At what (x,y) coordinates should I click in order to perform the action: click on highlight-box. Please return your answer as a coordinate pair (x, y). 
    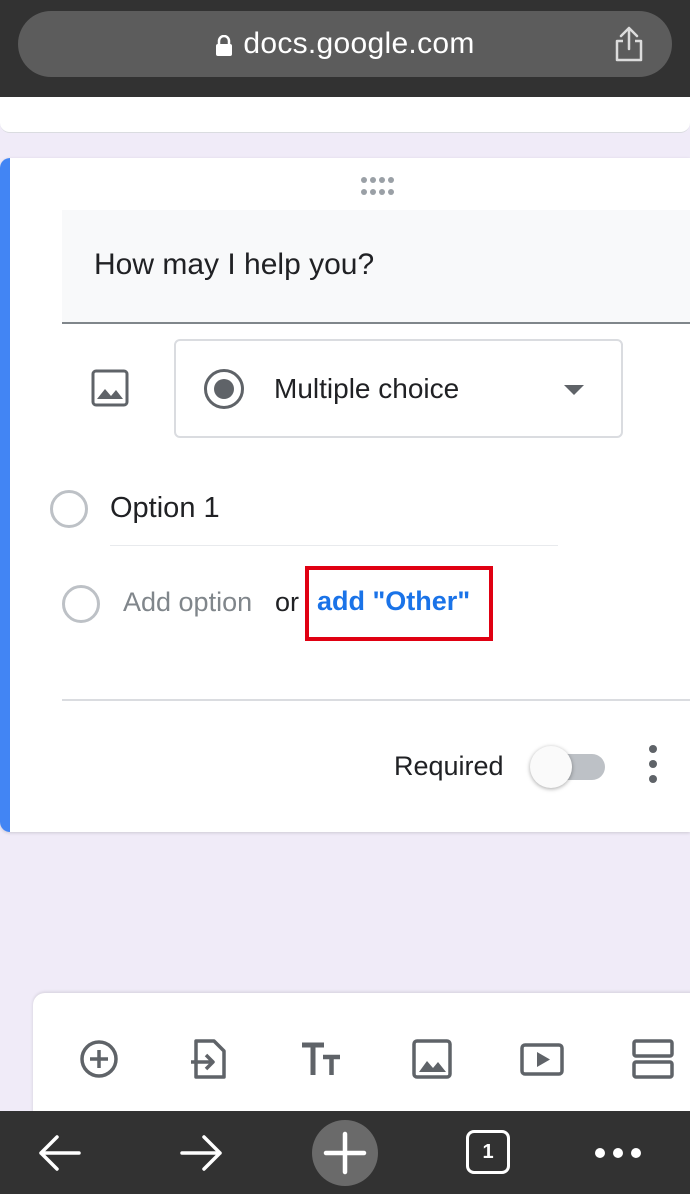
    Looking at the image, I should click on (399, 603).